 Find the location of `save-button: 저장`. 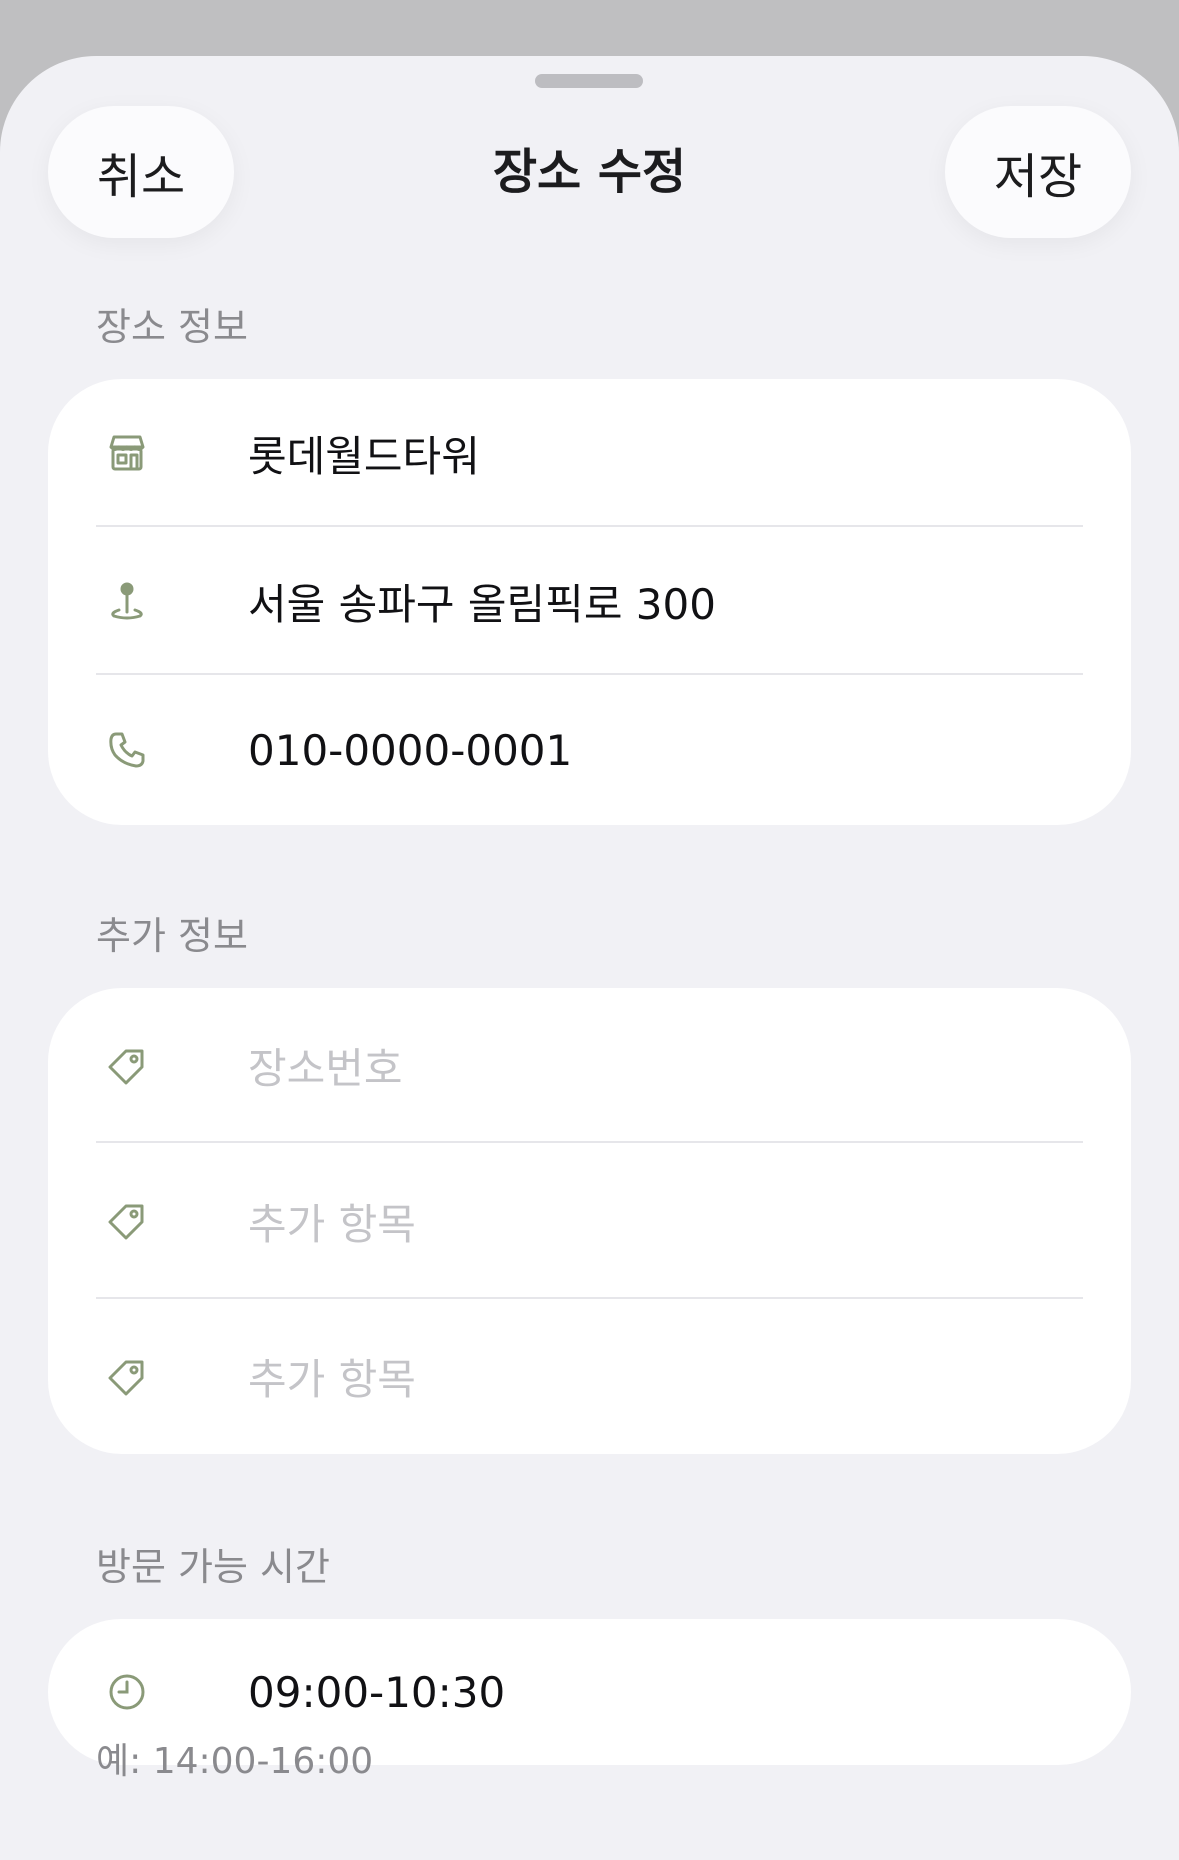

save-button: 저장 is located at coordinates (1038, 172).